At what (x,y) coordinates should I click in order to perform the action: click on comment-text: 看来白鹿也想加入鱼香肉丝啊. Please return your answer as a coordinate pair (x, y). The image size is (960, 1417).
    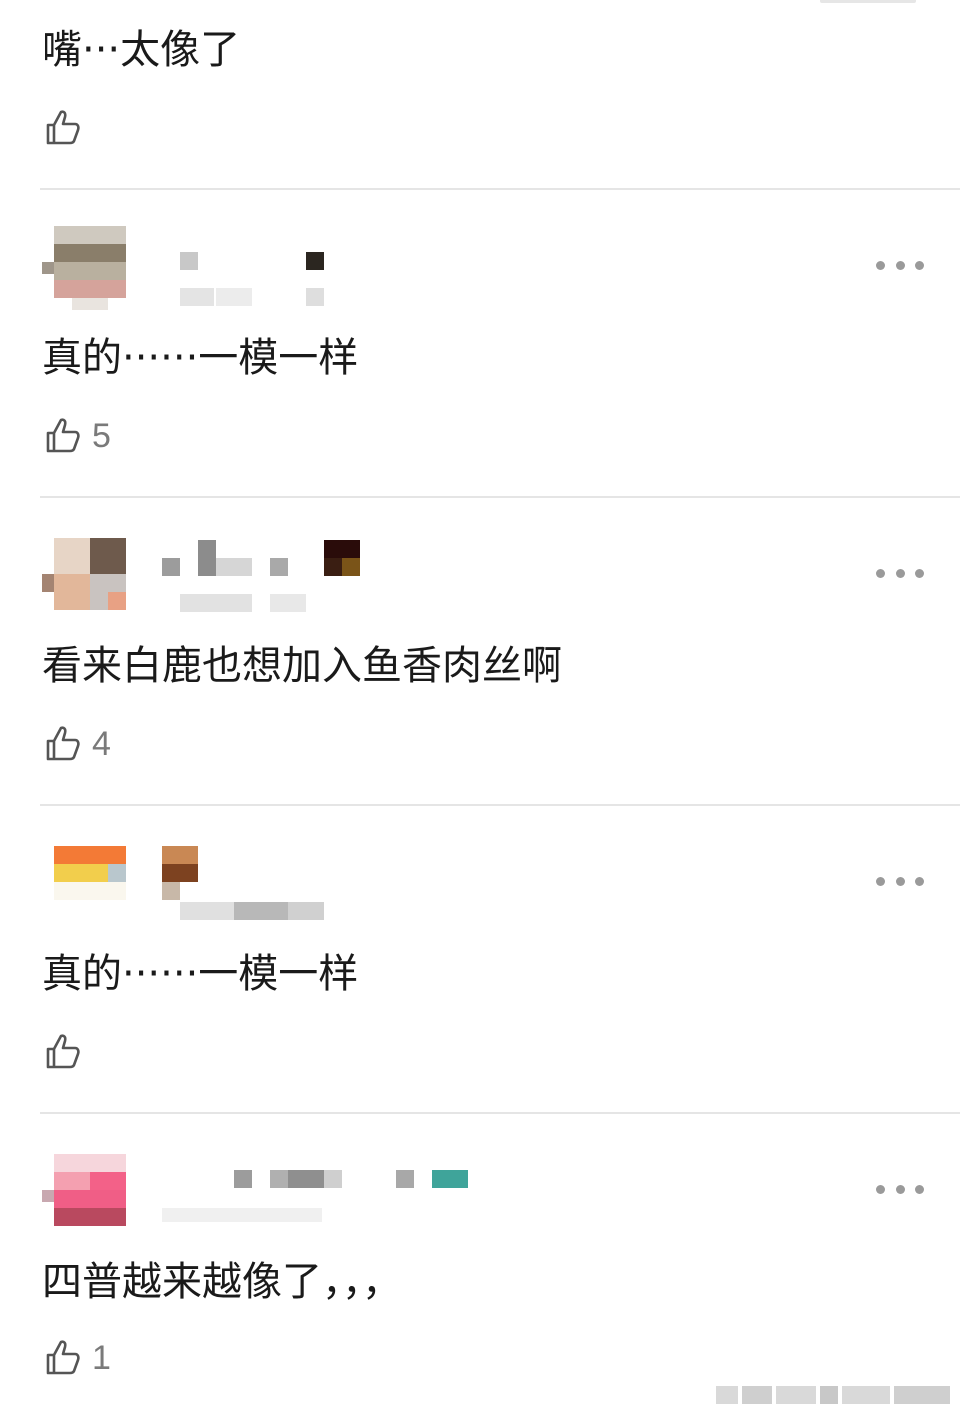
    Looking at the image, I should click on (302, 666).